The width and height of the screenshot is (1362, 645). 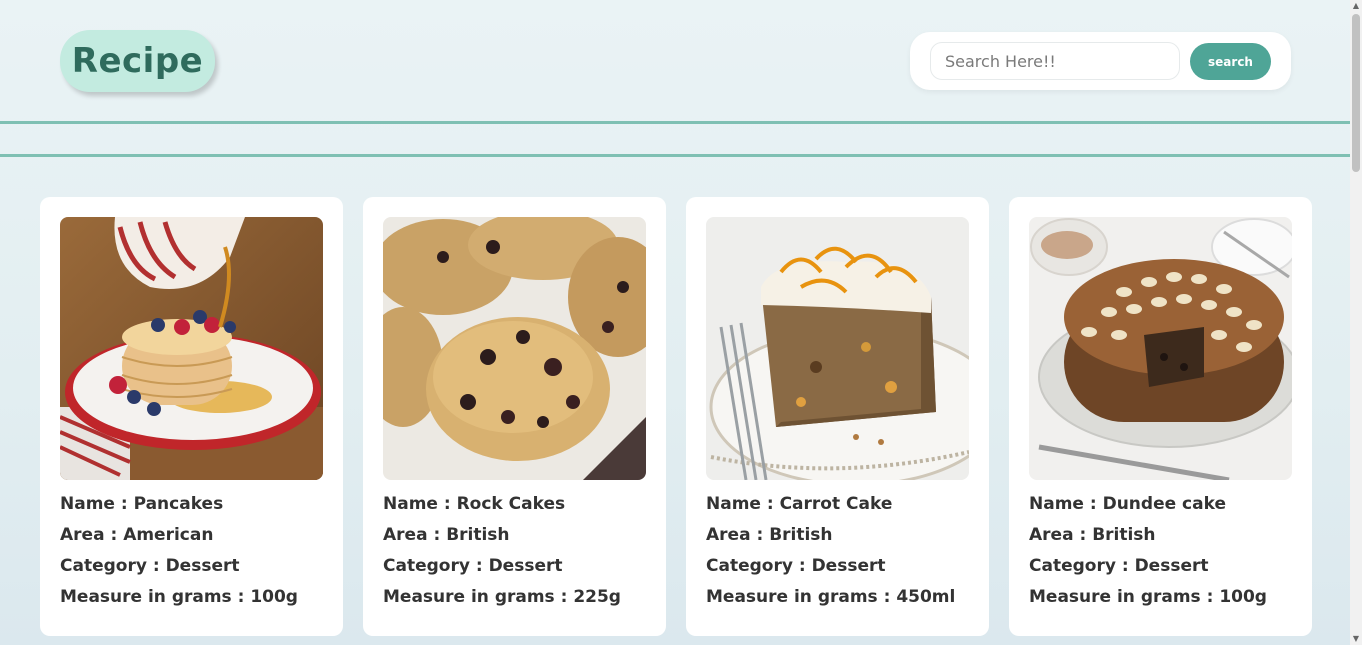 What do you see at coordinates (191, 348) in the screenshot?
I see `recipe-image-pancakes` at bounding box center [191, 348].